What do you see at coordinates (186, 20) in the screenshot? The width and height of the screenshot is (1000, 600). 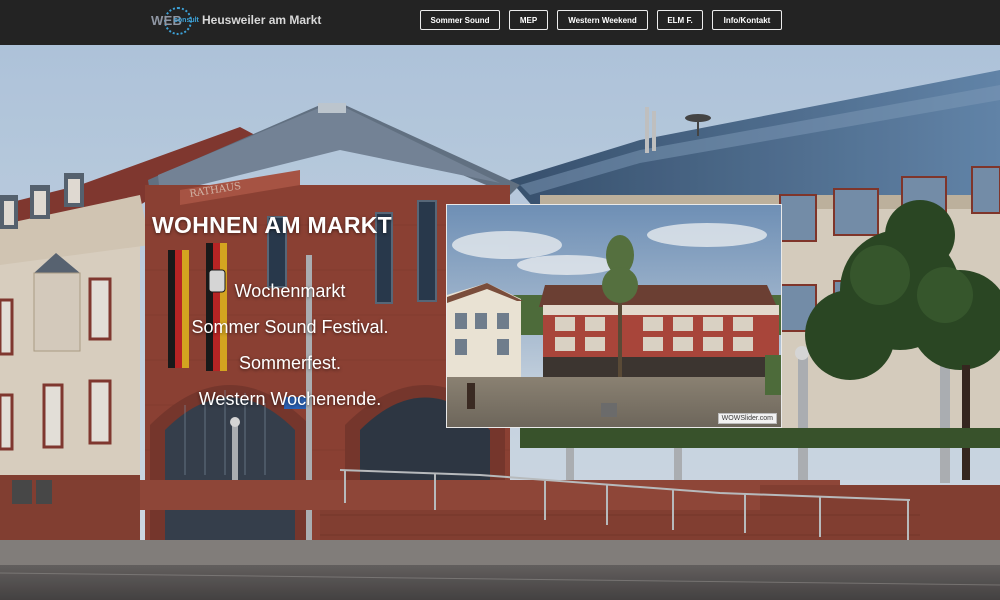 I see `logo-subtext: consult` at bounding box center [186, 20].